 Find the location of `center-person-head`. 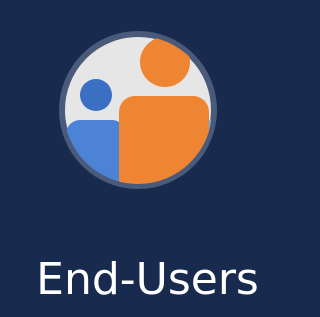

center-person-head is located at coordinates (165, 62).